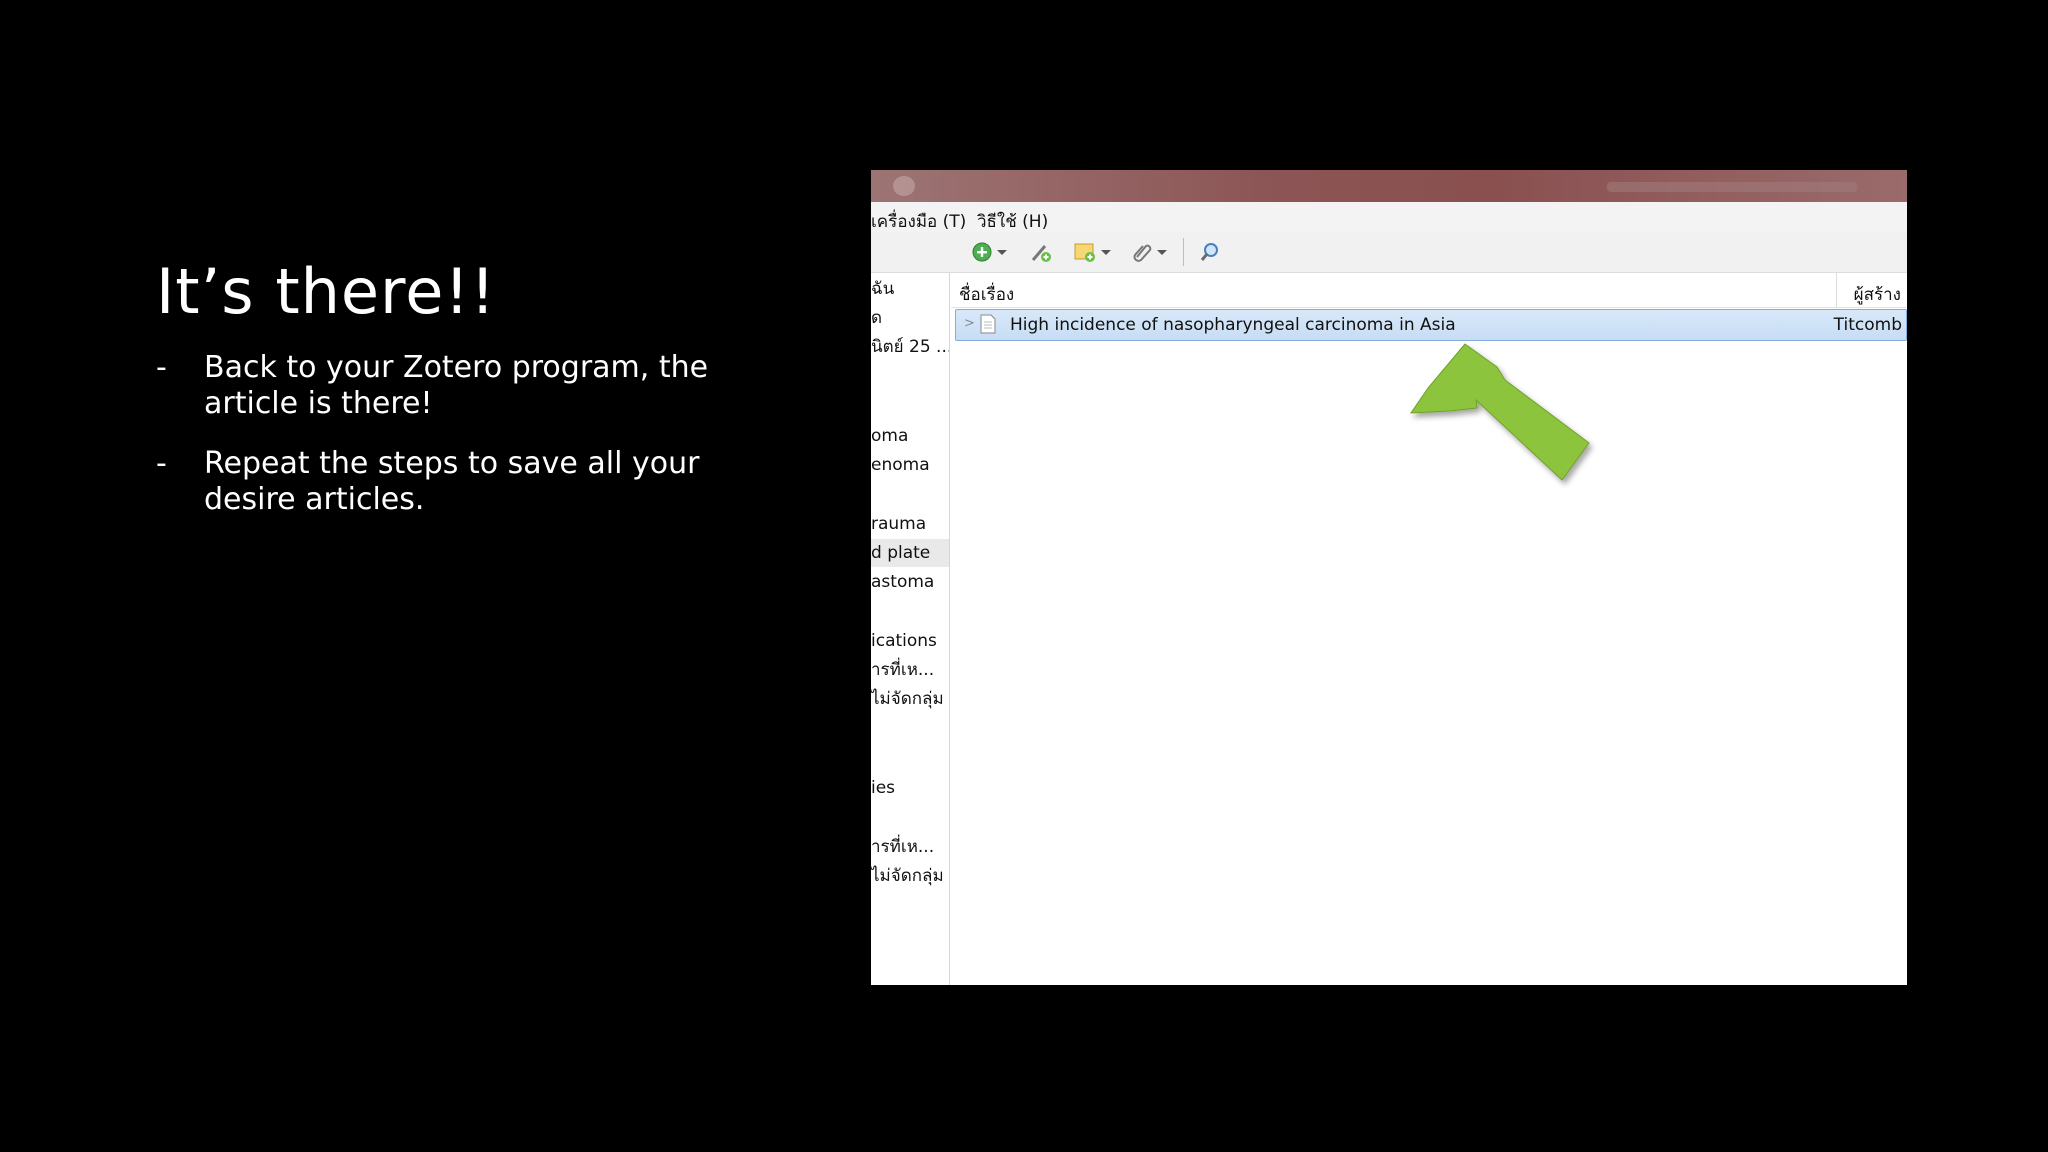 This screenshot has height=1152, width=2048. What do you see at coordinates (910, 289) in the screenshot?
I see `collection-item: ฉัน` at bounding box center [910, 289].